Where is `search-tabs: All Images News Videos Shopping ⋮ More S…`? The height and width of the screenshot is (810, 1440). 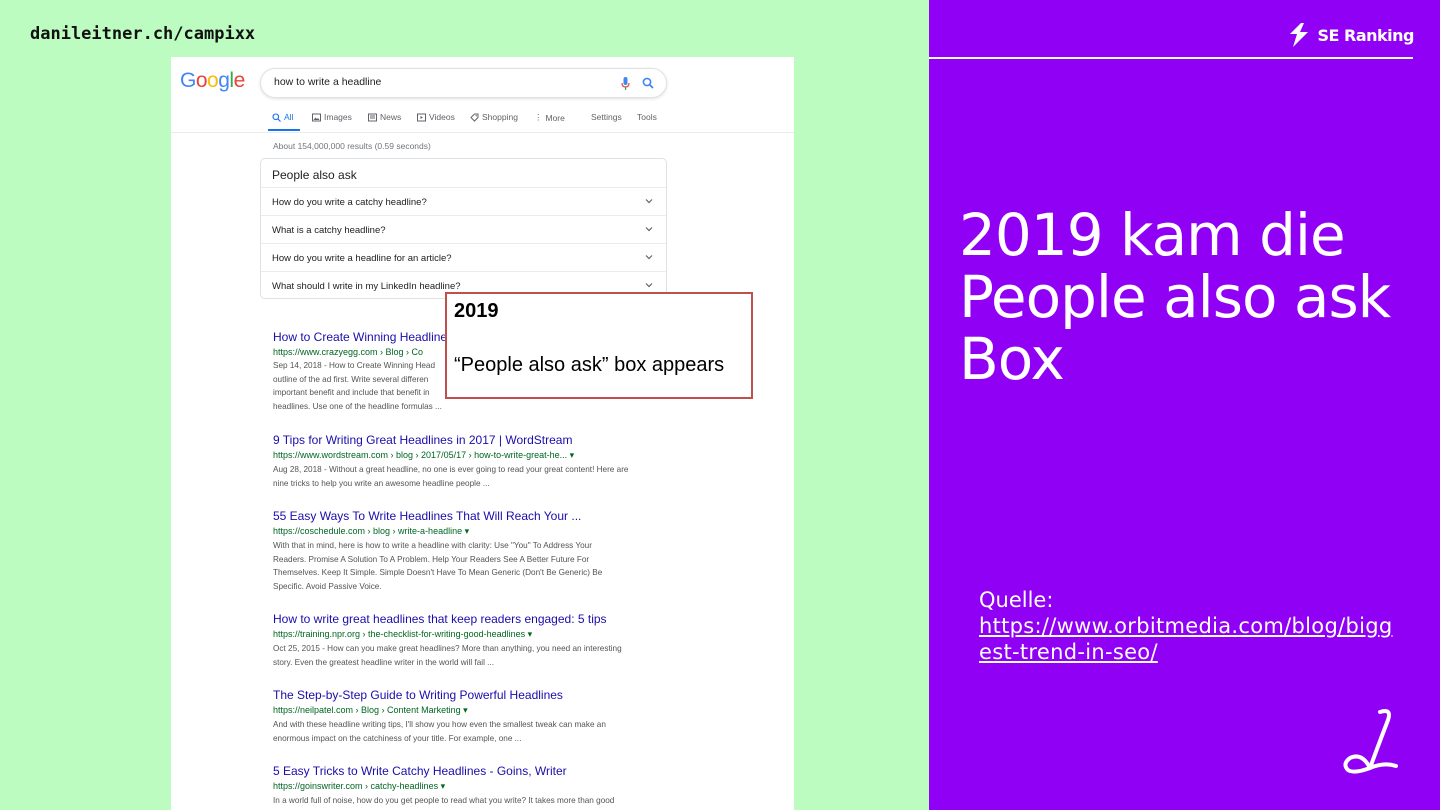 search-tabs: All Images News Videos Shopping ⋮ More S… is located at coordinates (533, 122).